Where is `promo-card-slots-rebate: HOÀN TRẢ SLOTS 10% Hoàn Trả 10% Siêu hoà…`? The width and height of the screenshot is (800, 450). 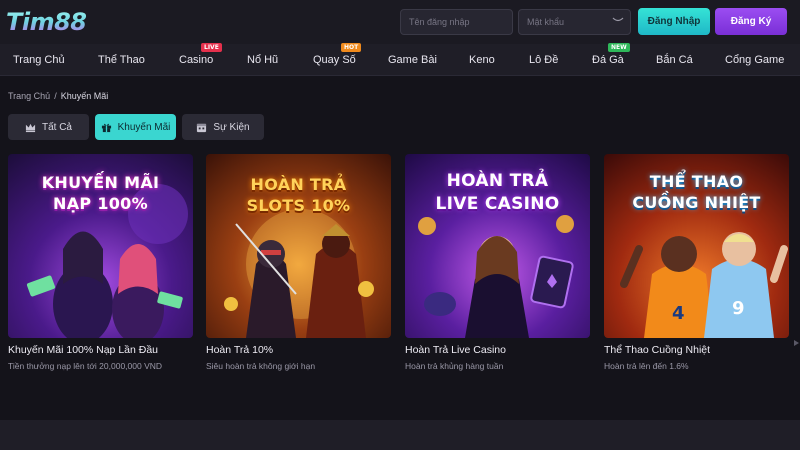
promo-card-slots-rebate: HOÀN TRẢ SLOTS 10% Hoàn Trả 10% Siêu hoà… is located at coordinates (298, 262).